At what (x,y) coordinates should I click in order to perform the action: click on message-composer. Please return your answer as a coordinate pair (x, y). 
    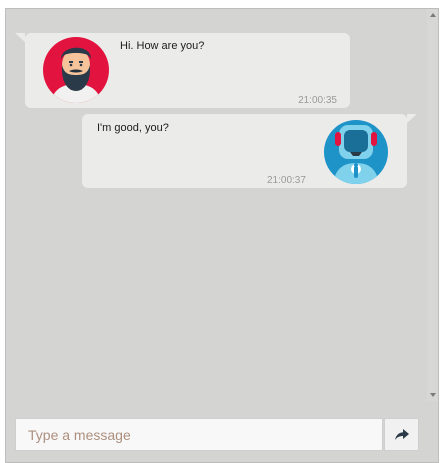
    Looking at the image, I should click on (225, 435).